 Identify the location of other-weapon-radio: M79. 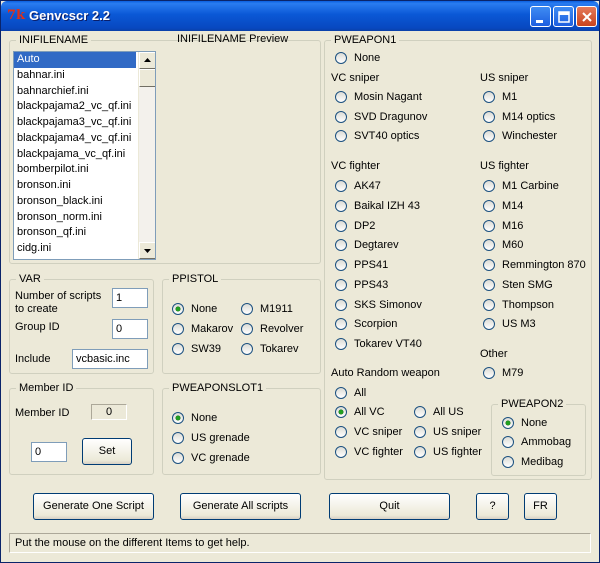
(503, 373).